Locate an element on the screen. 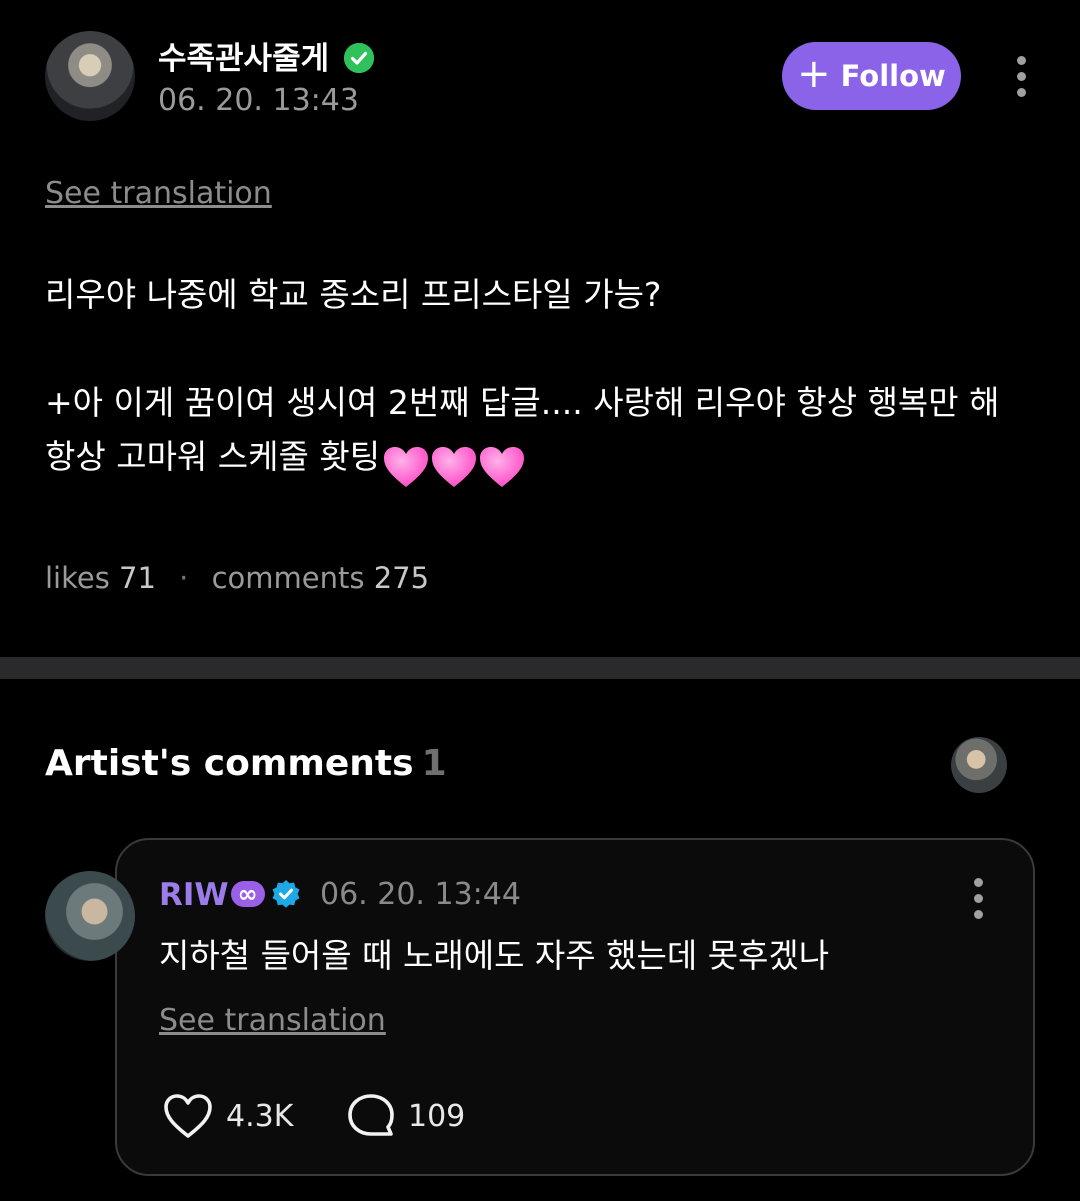  artist-comments-title: Artist's comments 1 is located at coordinates (246, 763).